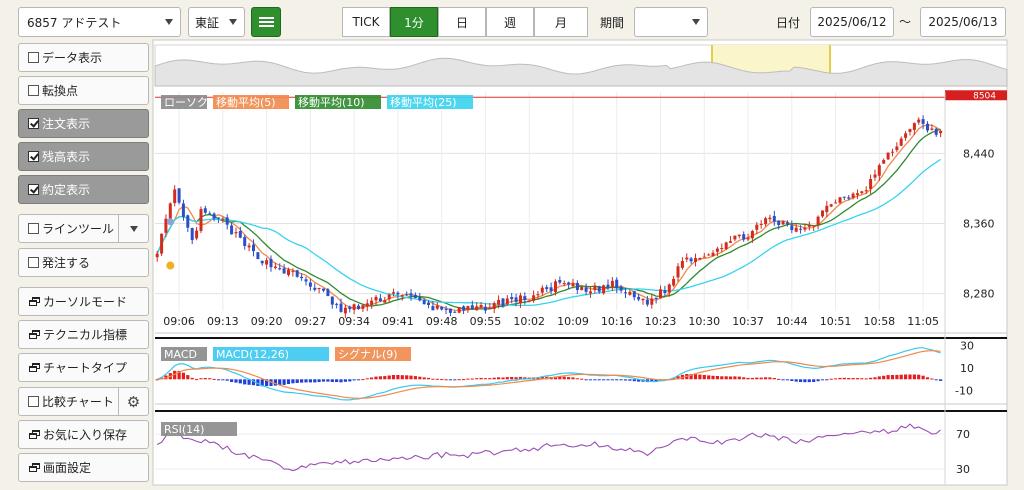 Image resolution: width=1024 pixels, height=490 pixels. Describe the element at coordinates (979, 223) in the screenshot. I see `price-tick-label: 8,360` at that location.